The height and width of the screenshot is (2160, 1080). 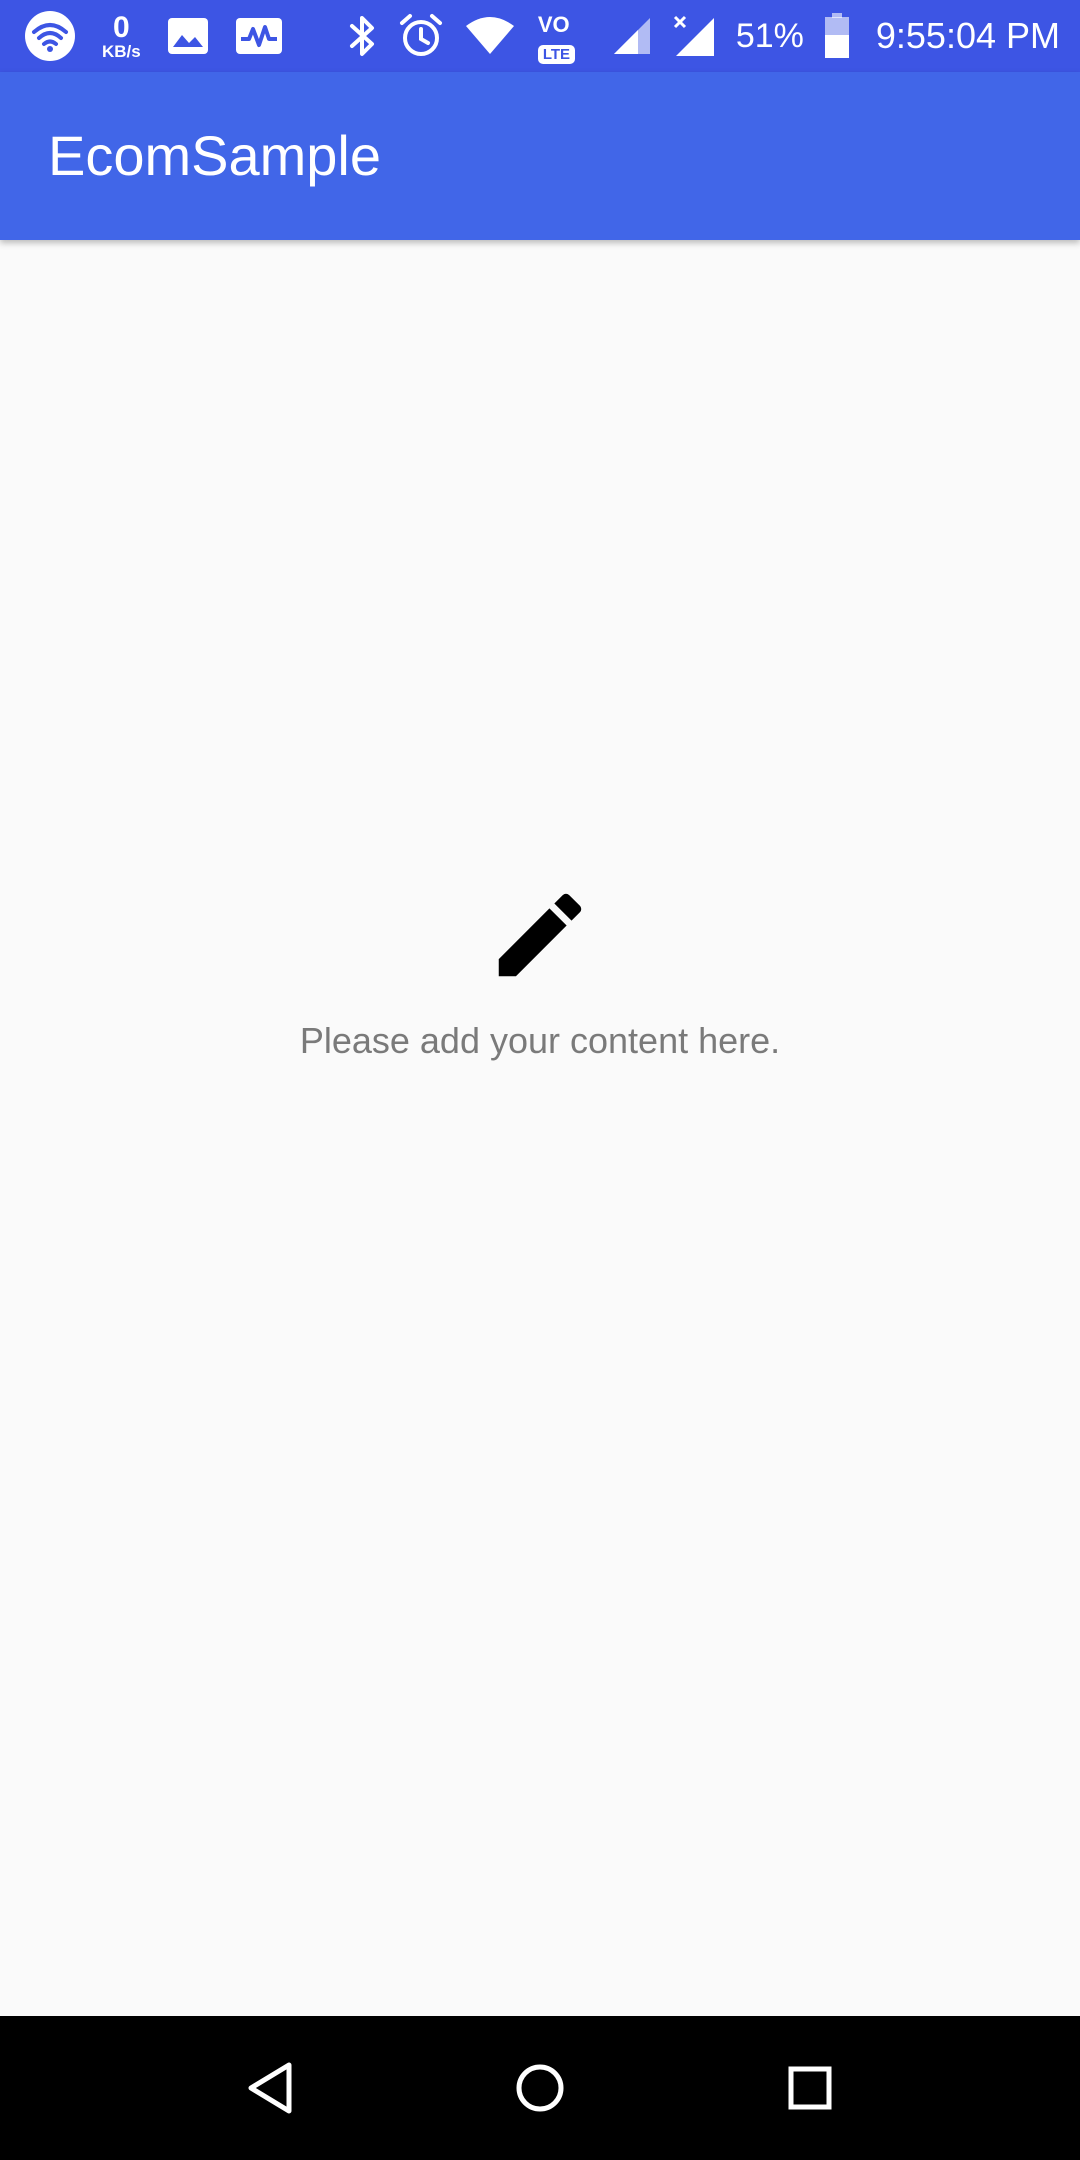 I want to click on bluetooth-icon, so click(x=363, y=36).